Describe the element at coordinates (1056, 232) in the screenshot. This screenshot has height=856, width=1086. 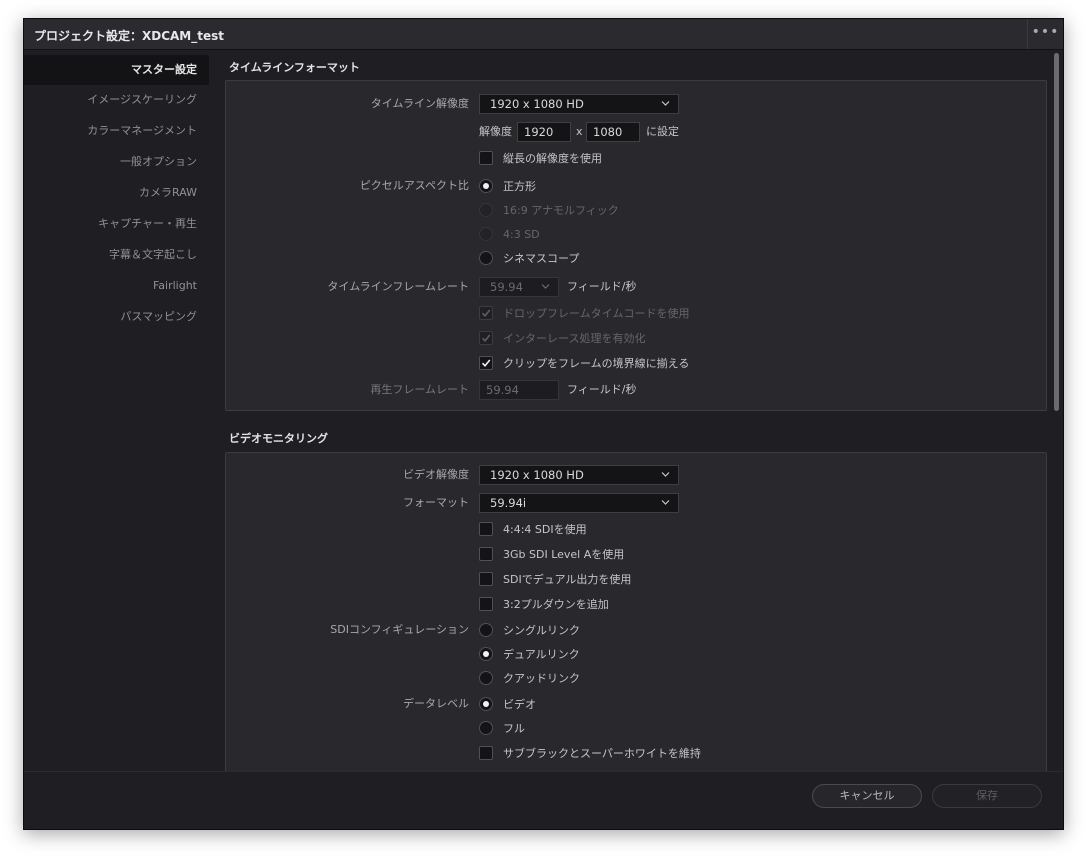
I see `scrollbar-thumb` at that location.